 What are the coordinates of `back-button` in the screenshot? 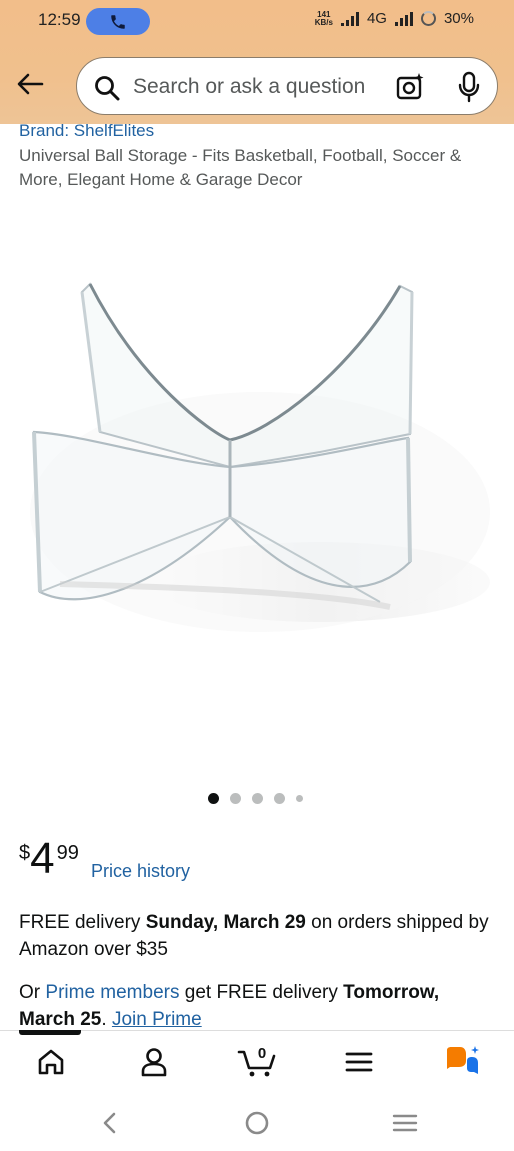 It's located at (30, 84).